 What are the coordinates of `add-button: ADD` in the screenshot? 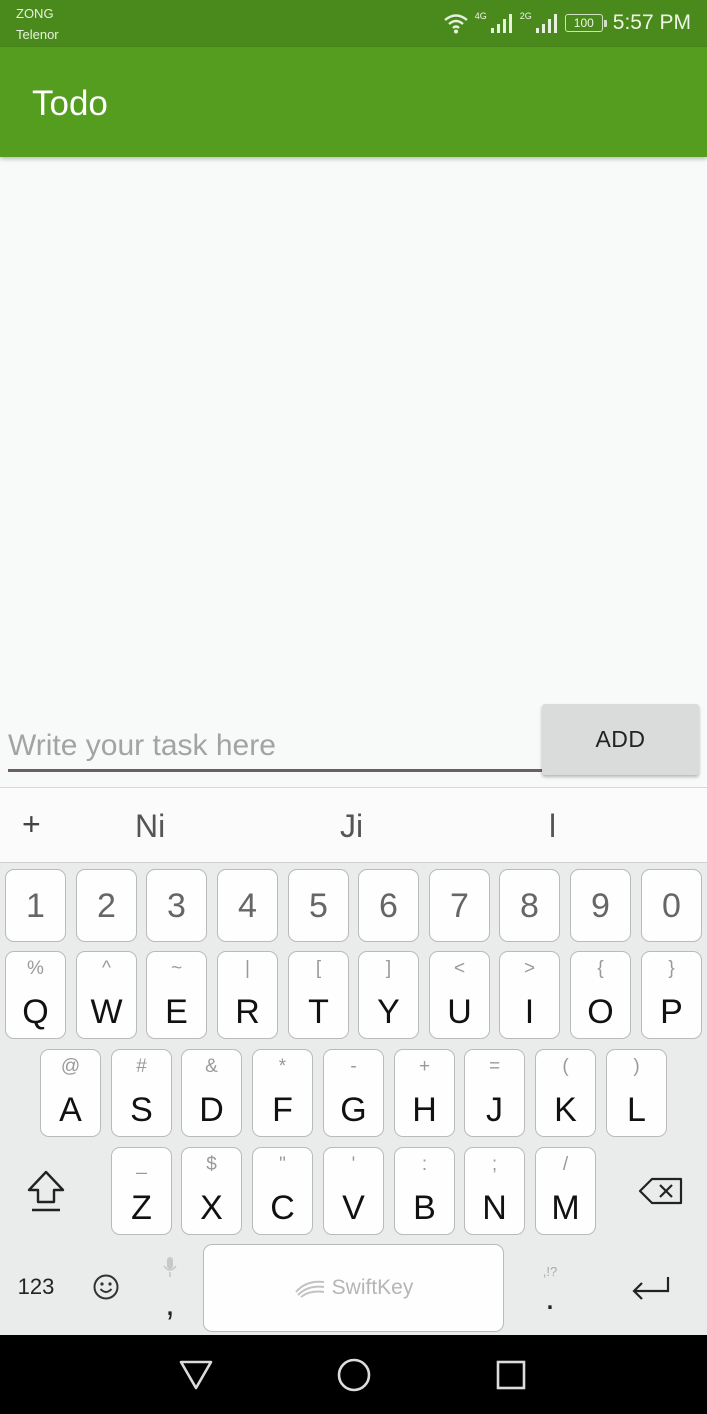 It's located at (620, 739).